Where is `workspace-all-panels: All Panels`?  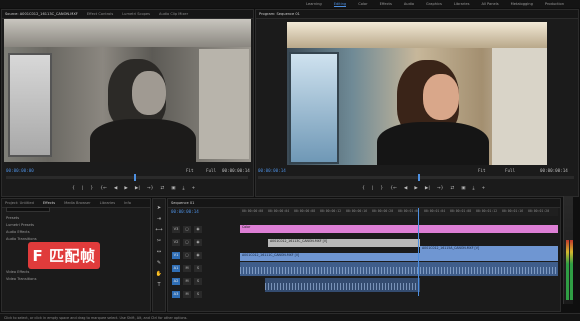
workspace-all-panels: All Panels is located at coordinates (489, 4).